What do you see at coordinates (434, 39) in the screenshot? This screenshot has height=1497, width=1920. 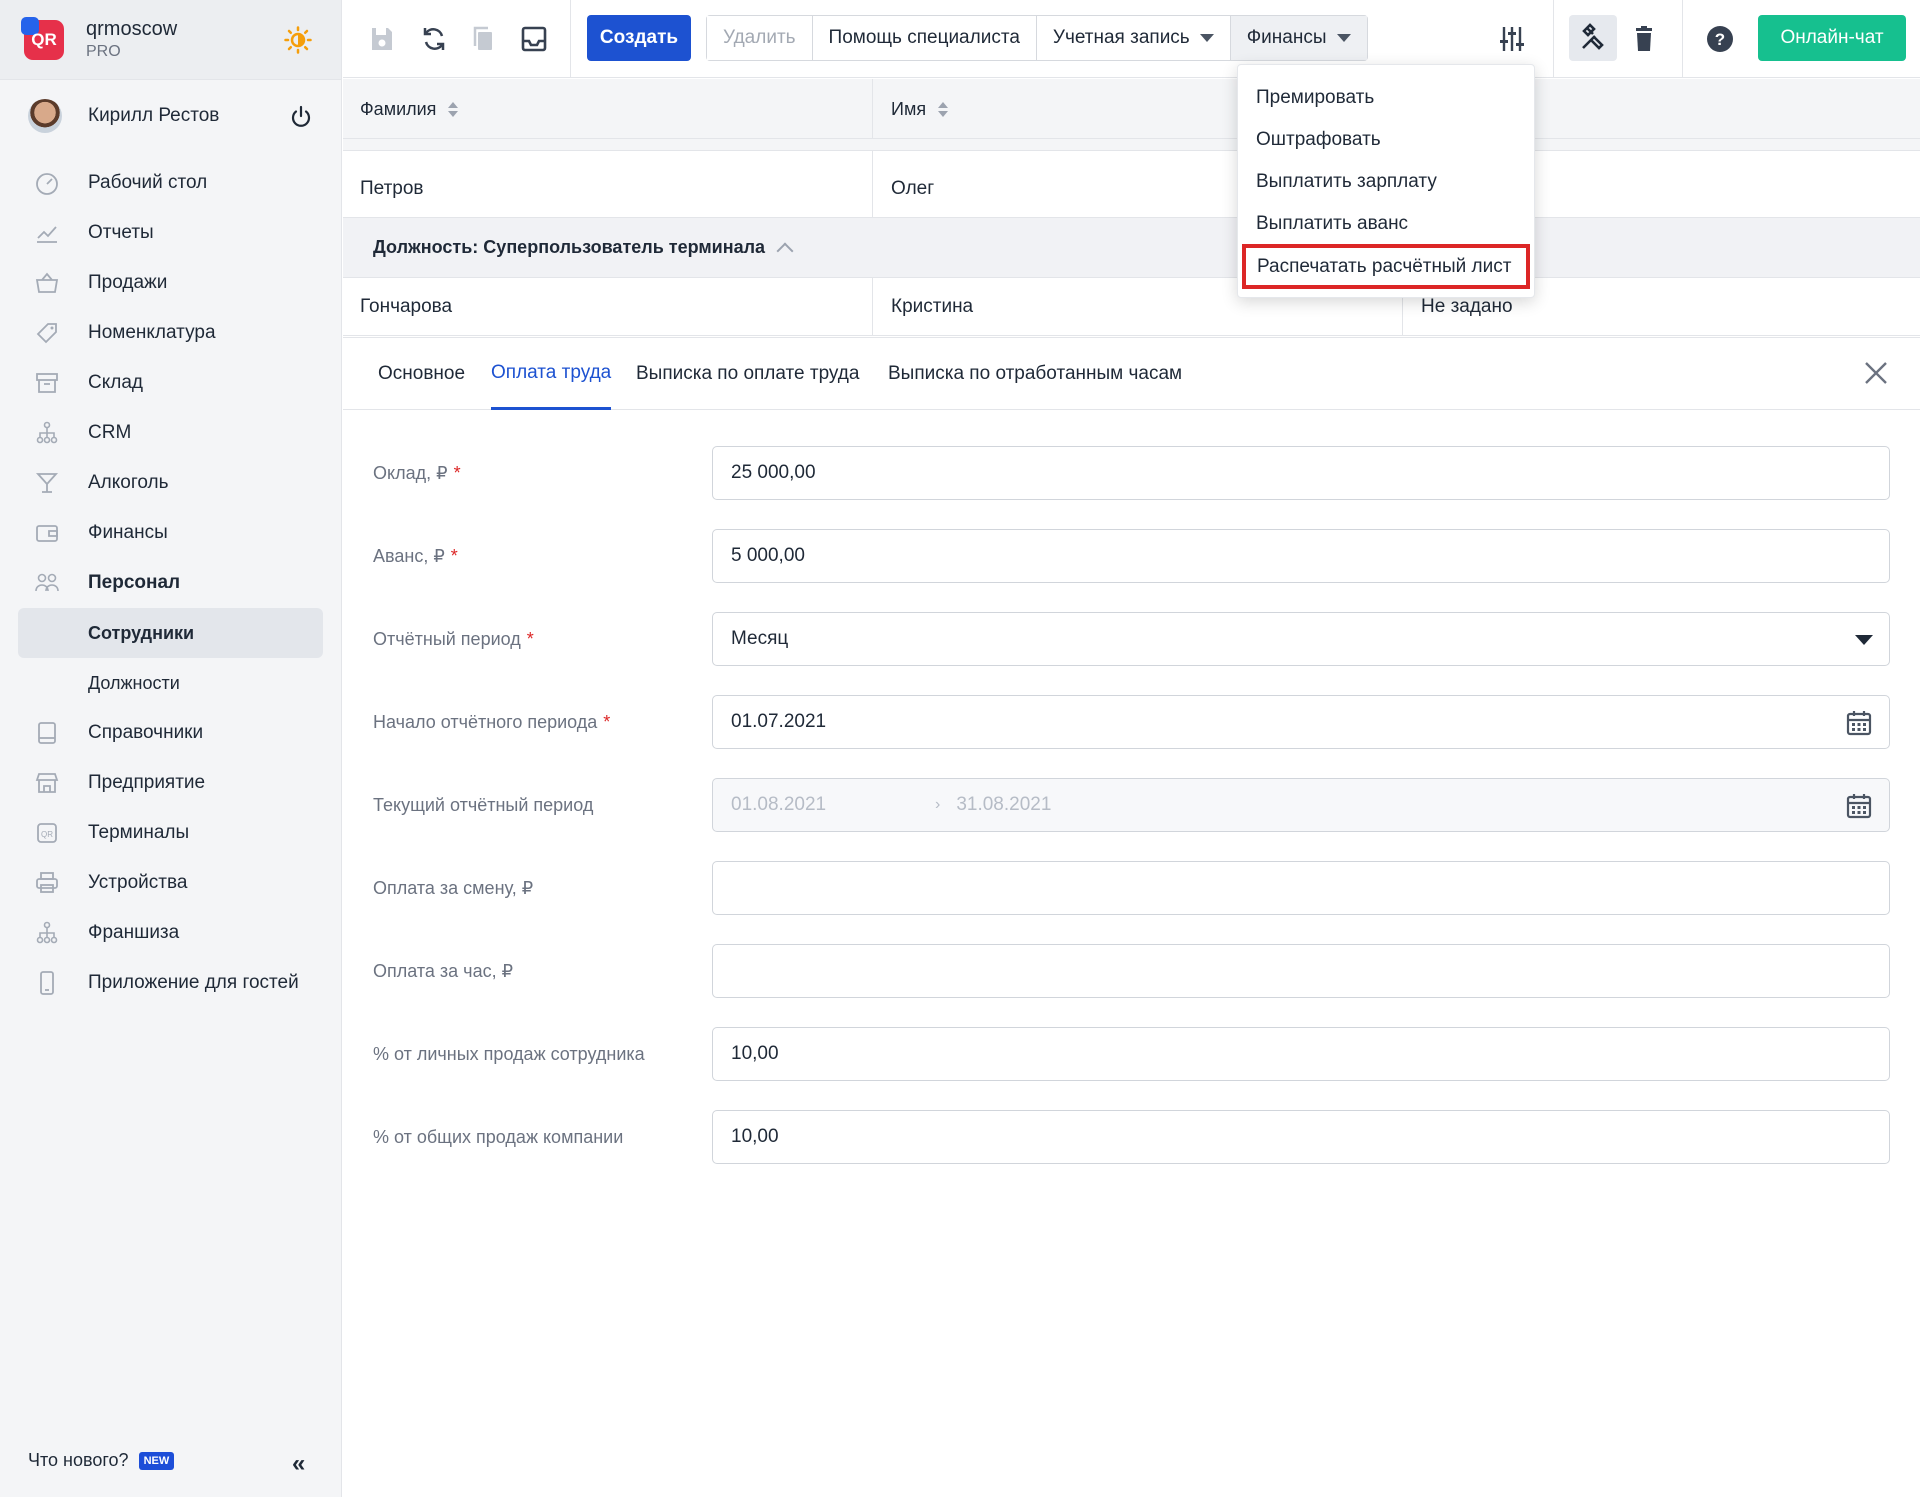 I see `refresh-icon` at bounding box center [434, 39].